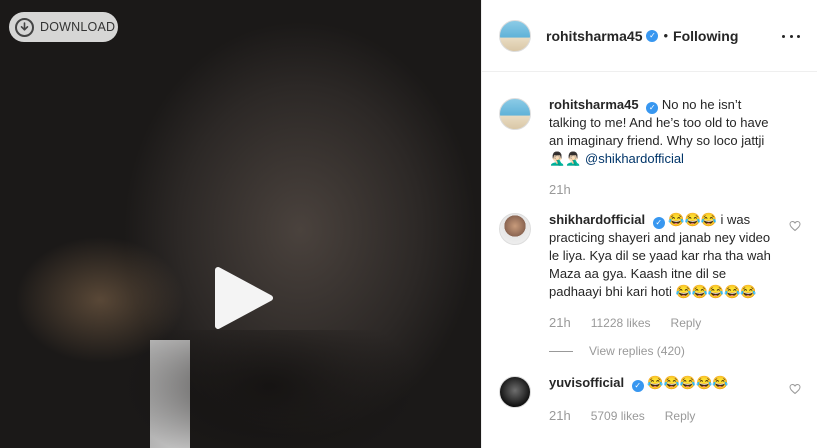 This screenshot has height=448, width=817. I want to click on comment-text: yuvisofficial ✓ 😂😂😂😂😂, so click(664, 383).